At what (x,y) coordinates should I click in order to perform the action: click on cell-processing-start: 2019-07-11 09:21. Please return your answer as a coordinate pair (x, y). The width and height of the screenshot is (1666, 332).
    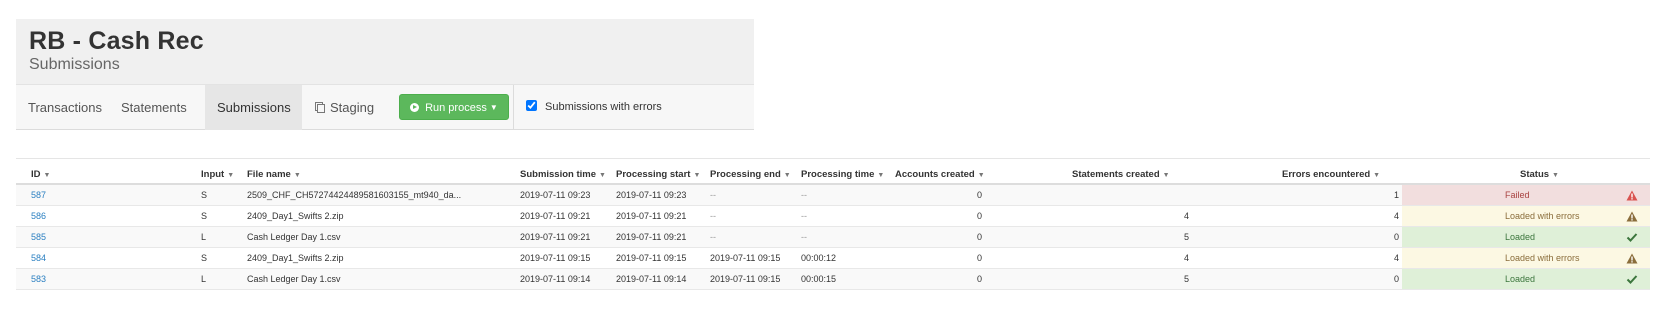
    Looking at the image, I should click on (648, 237).